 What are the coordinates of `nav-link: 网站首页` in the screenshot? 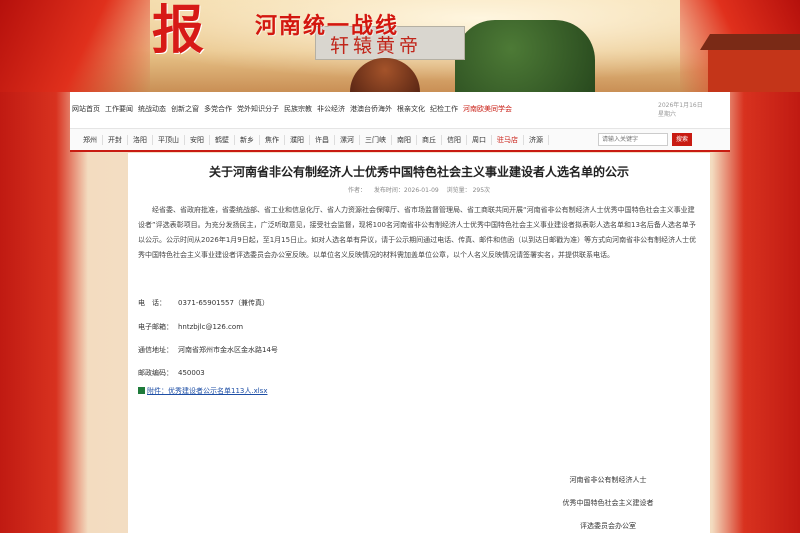 It's located at (86, 109).